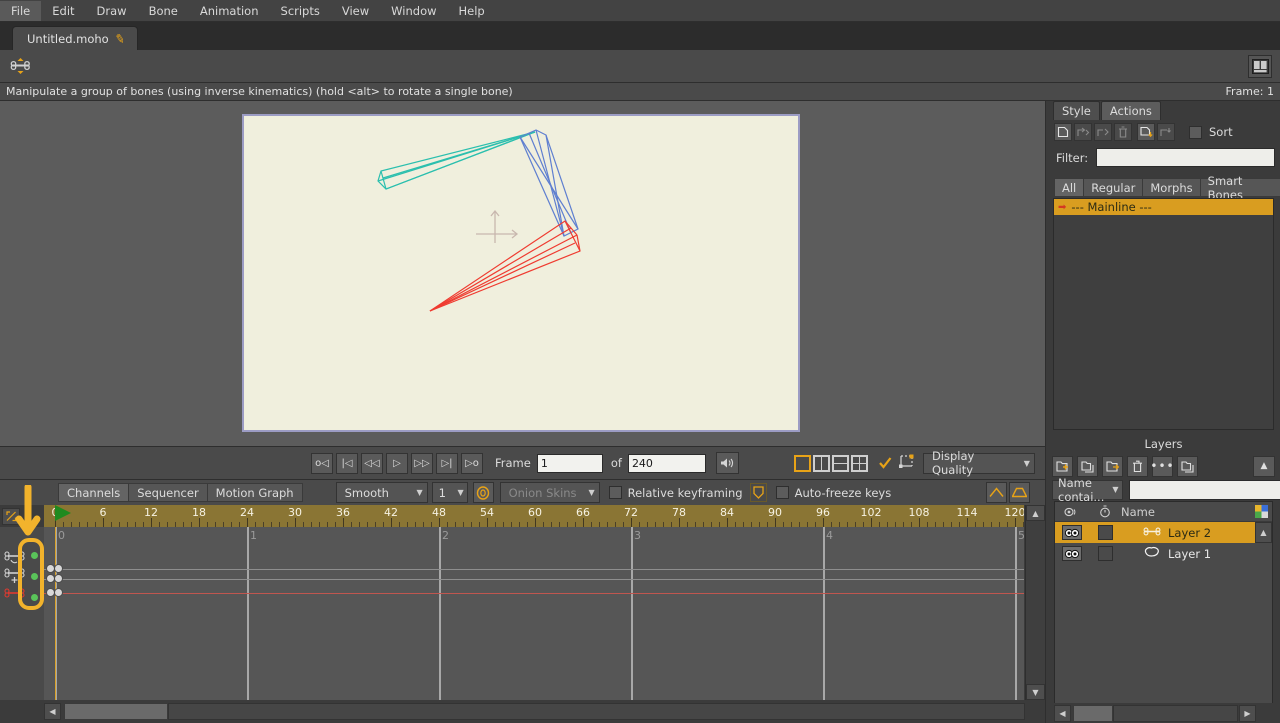 The image size is (1280, 723). Describe the element at coordinates (906, 463) in the screenshot. I see `crop-region-button` at that location.